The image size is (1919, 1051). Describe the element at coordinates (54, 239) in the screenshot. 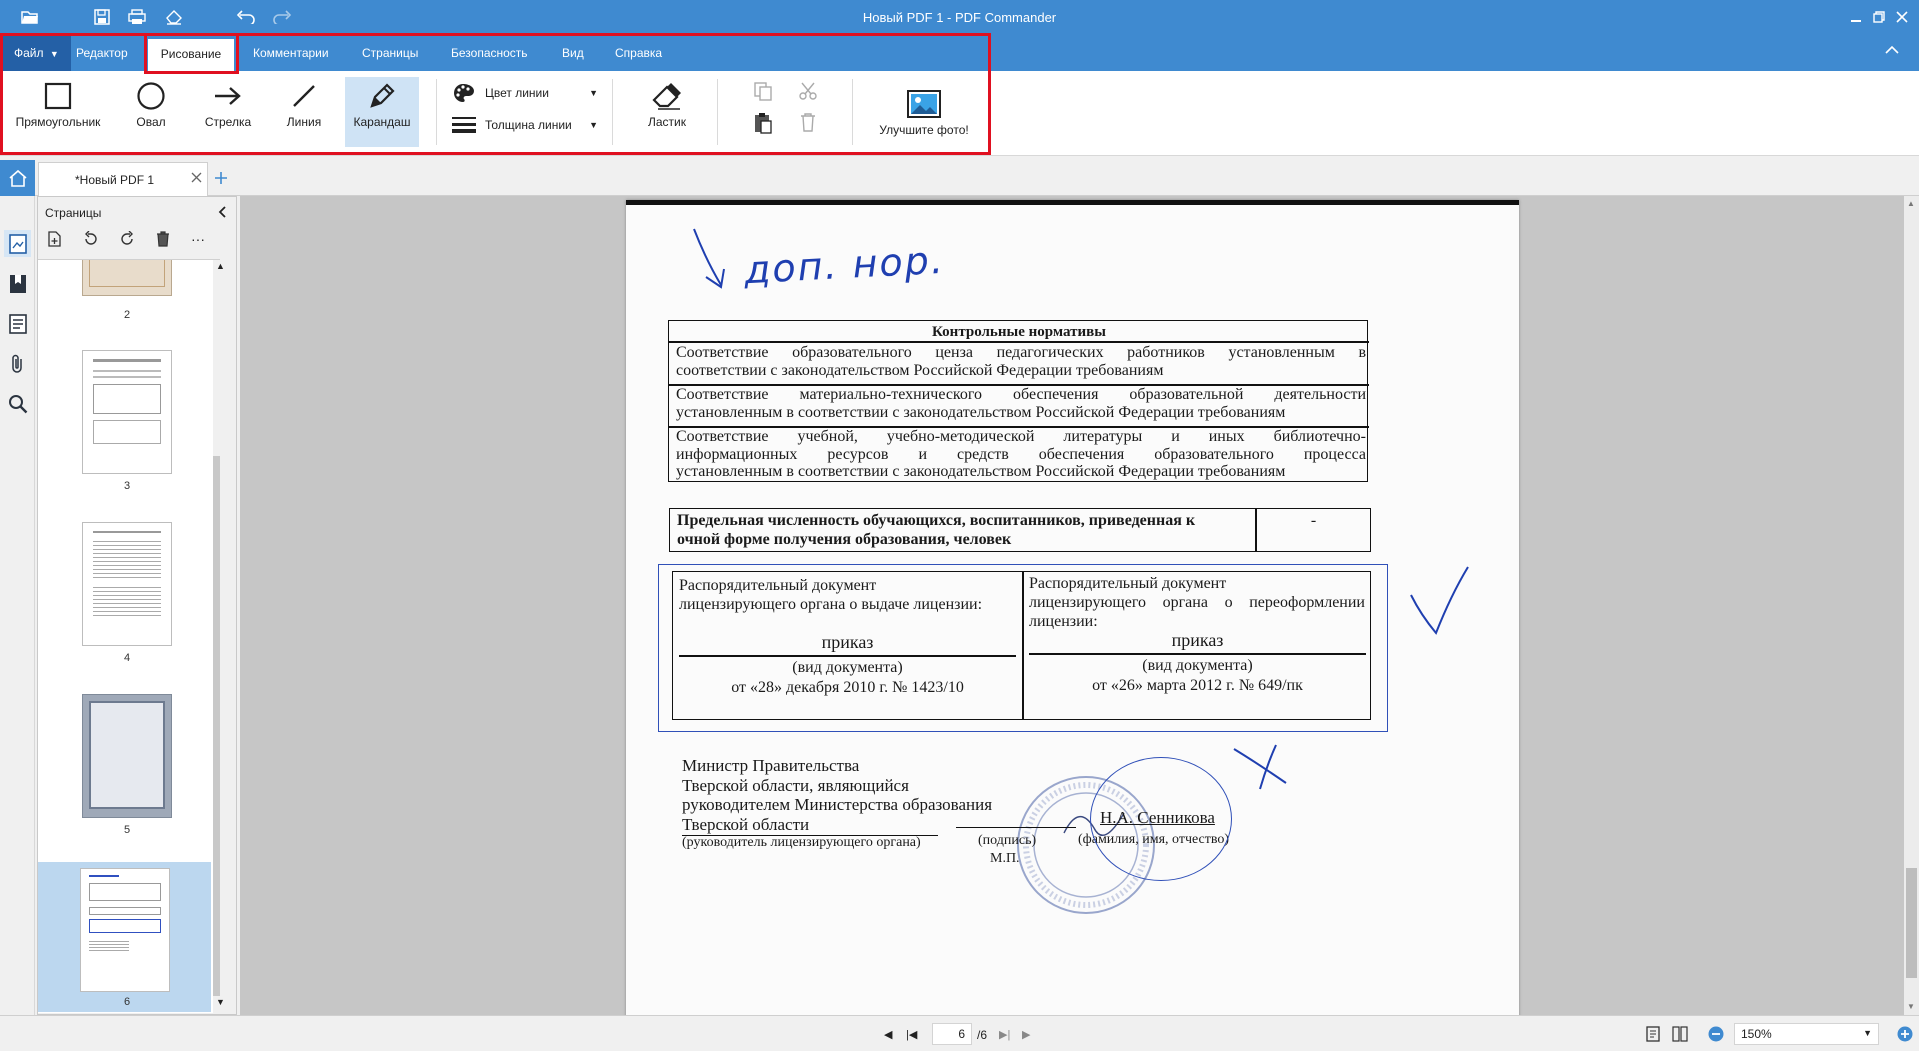

I see `insert-page-icon` at that location.